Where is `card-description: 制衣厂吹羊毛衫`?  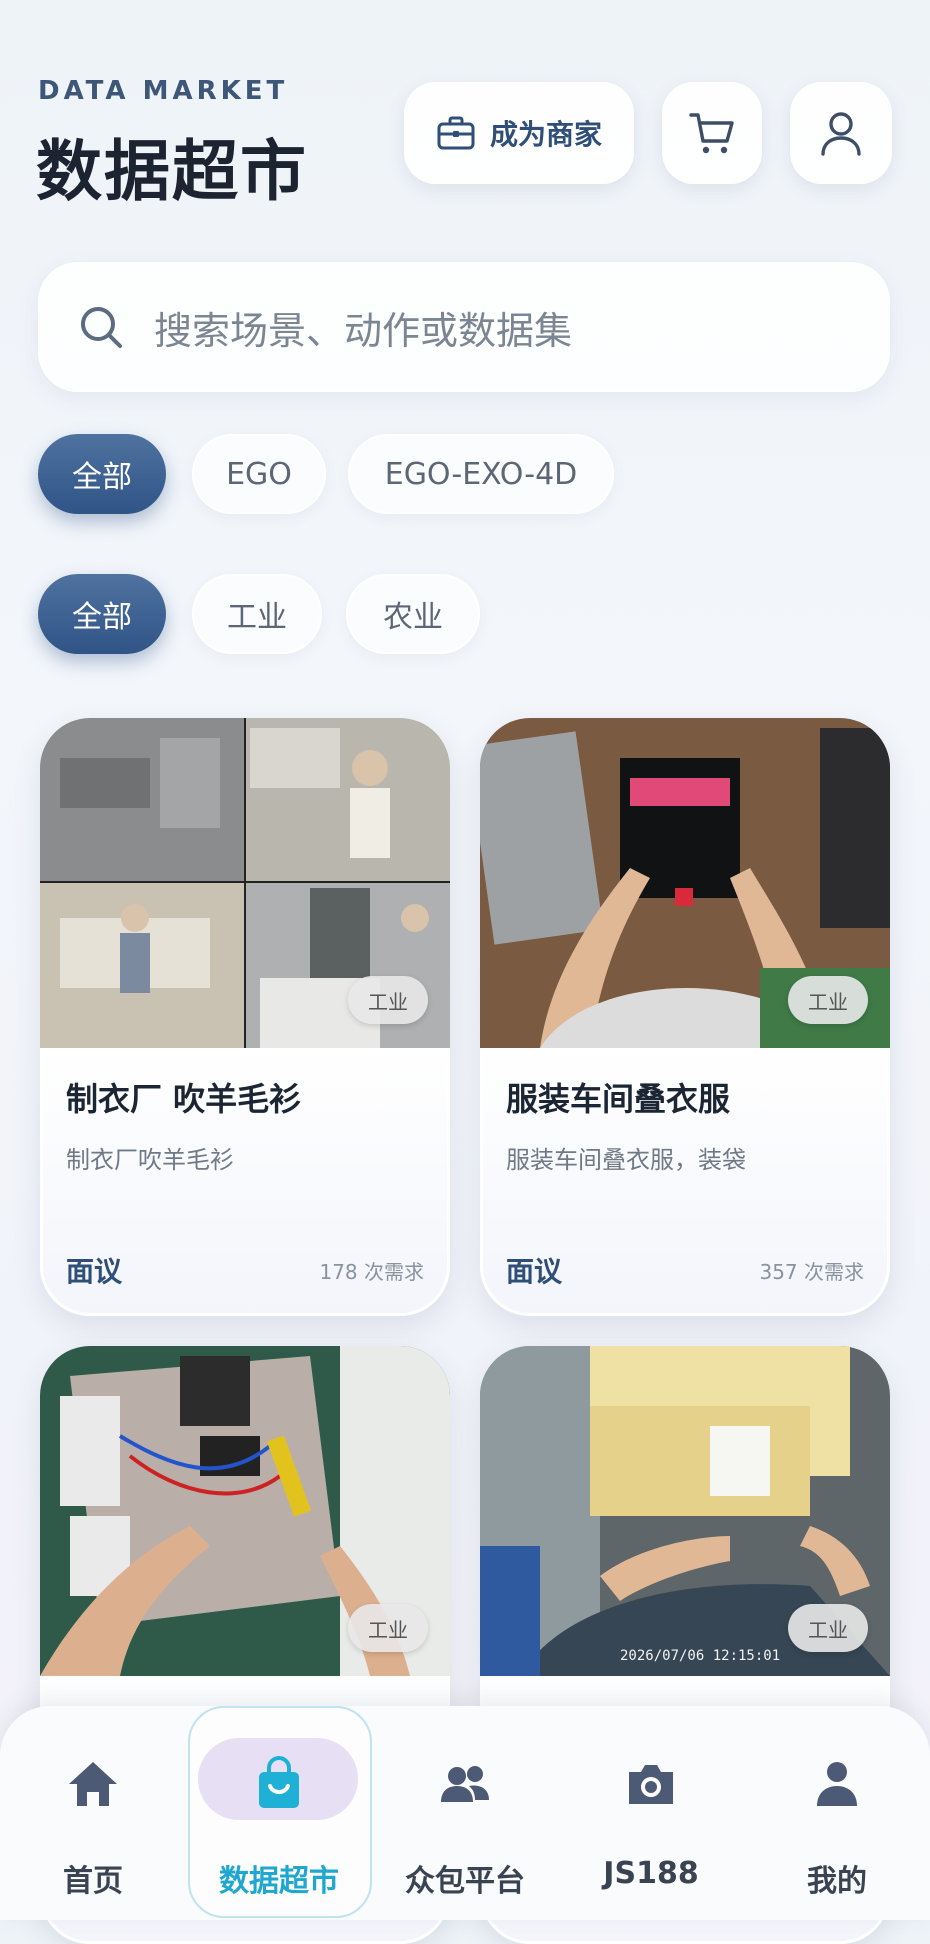 card-description: 制衣厂吹羊毛衫 is located at coordinates (150, 1160).